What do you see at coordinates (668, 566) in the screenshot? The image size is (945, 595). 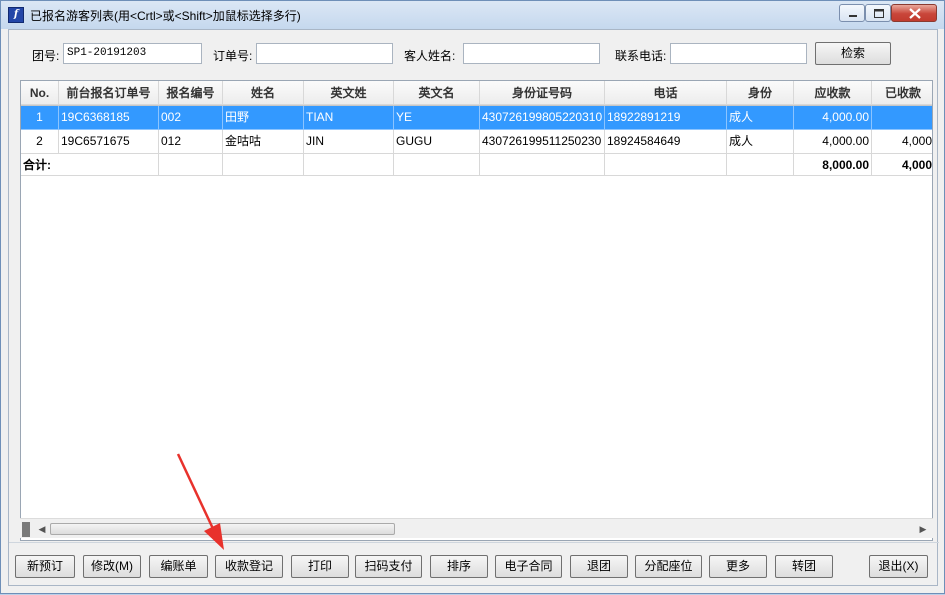 I see `assign-seat-button: 分配座位` at bounding box center [668, 566].